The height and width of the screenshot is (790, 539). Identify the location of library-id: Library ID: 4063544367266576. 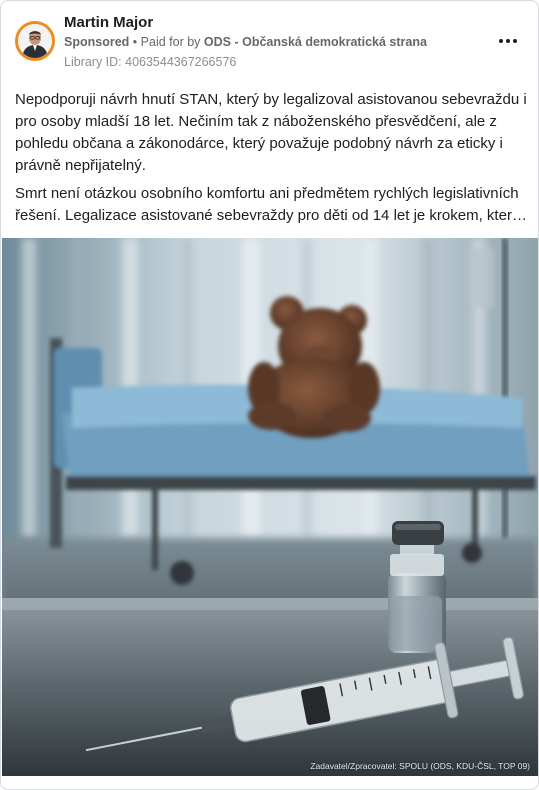
(150, 62).